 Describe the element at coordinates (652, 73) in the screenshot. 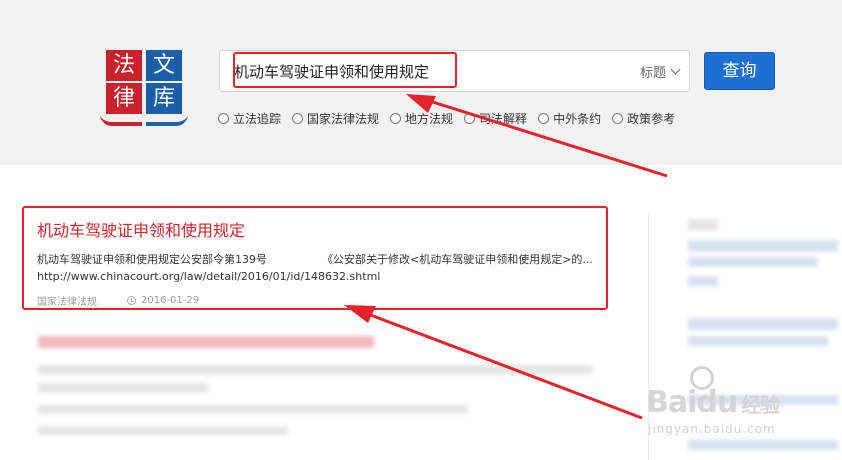

I see `field-select-label: 标题` at that location.